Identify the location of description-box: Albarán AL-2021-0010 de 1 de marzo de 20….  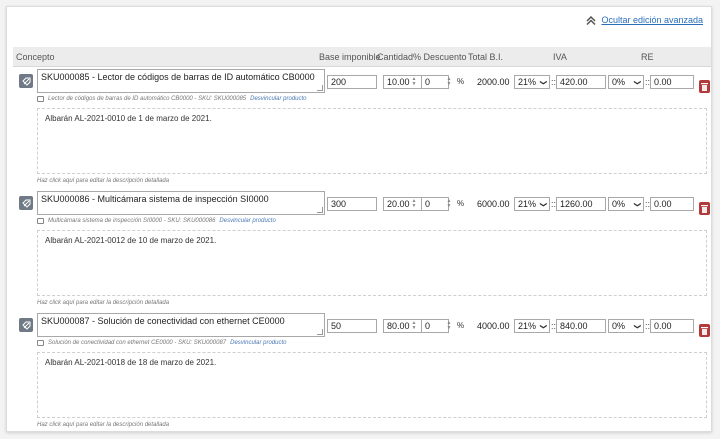
(372, 141).